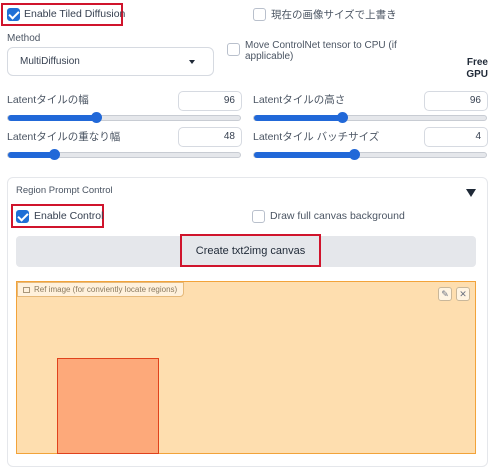 The height and width of the screenshot is (471, 495). I want to click on enable-control-checkbox, so click(22, 216).